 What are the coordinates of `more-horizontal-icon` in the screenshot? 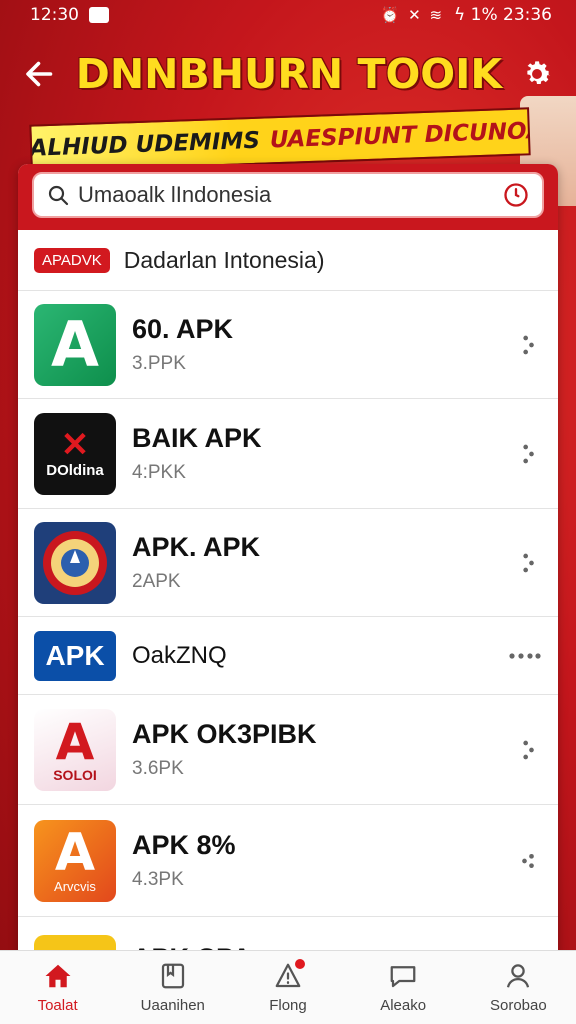 It's located at (525, 656).